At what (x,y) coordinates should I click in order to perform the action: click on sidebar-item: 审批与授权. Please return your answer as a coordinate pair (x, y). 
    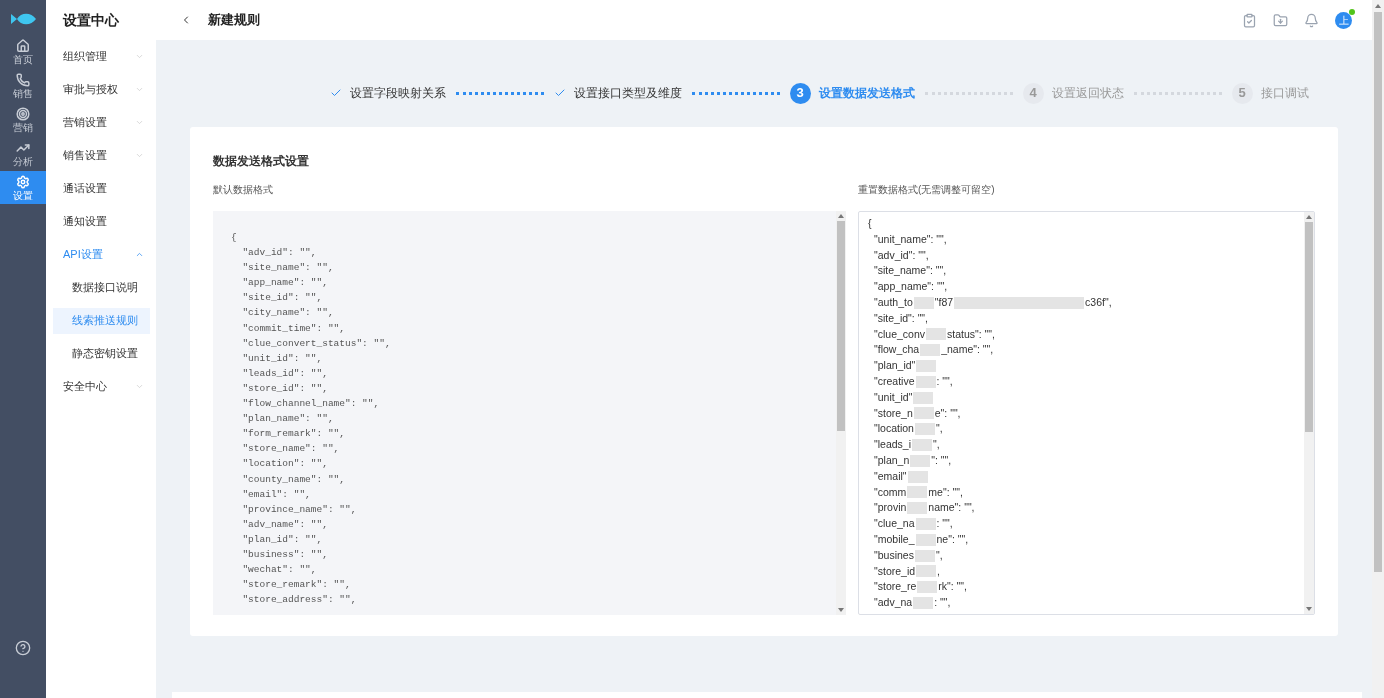
    Looking at the image, I should click on (101, 89).